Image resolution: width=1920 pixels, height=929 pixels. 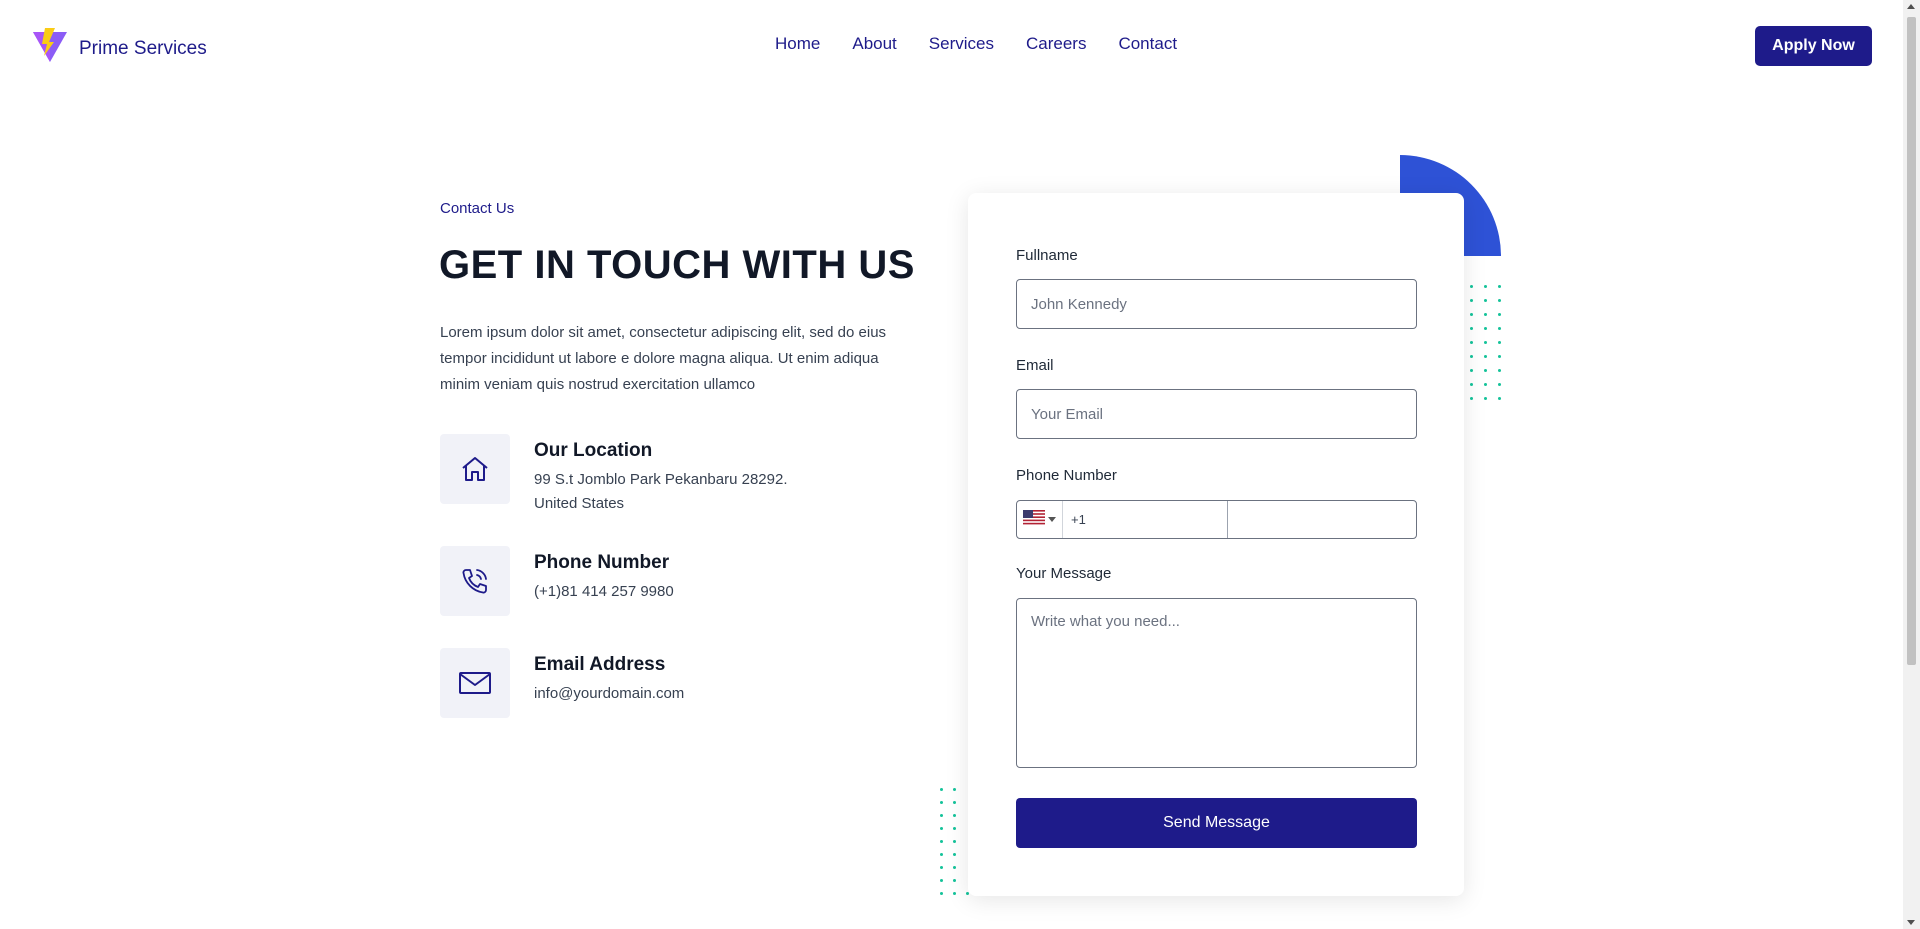 I want to click on scroll-up-arrow-icon, so click(x=1911, y=6).